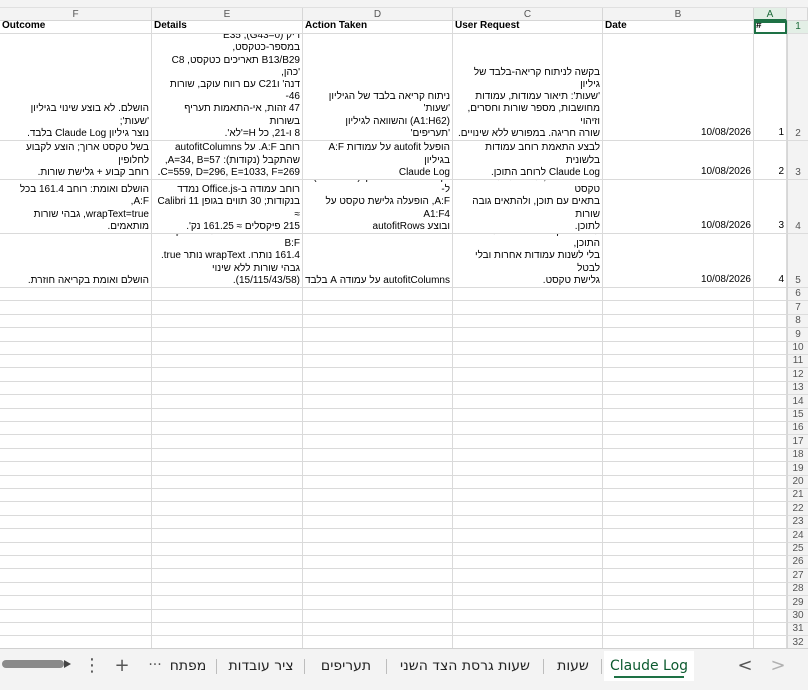 Image resolution: width=808 pixels, height=690 pixels. I want to click on row-number: 18, so click(797, 455).